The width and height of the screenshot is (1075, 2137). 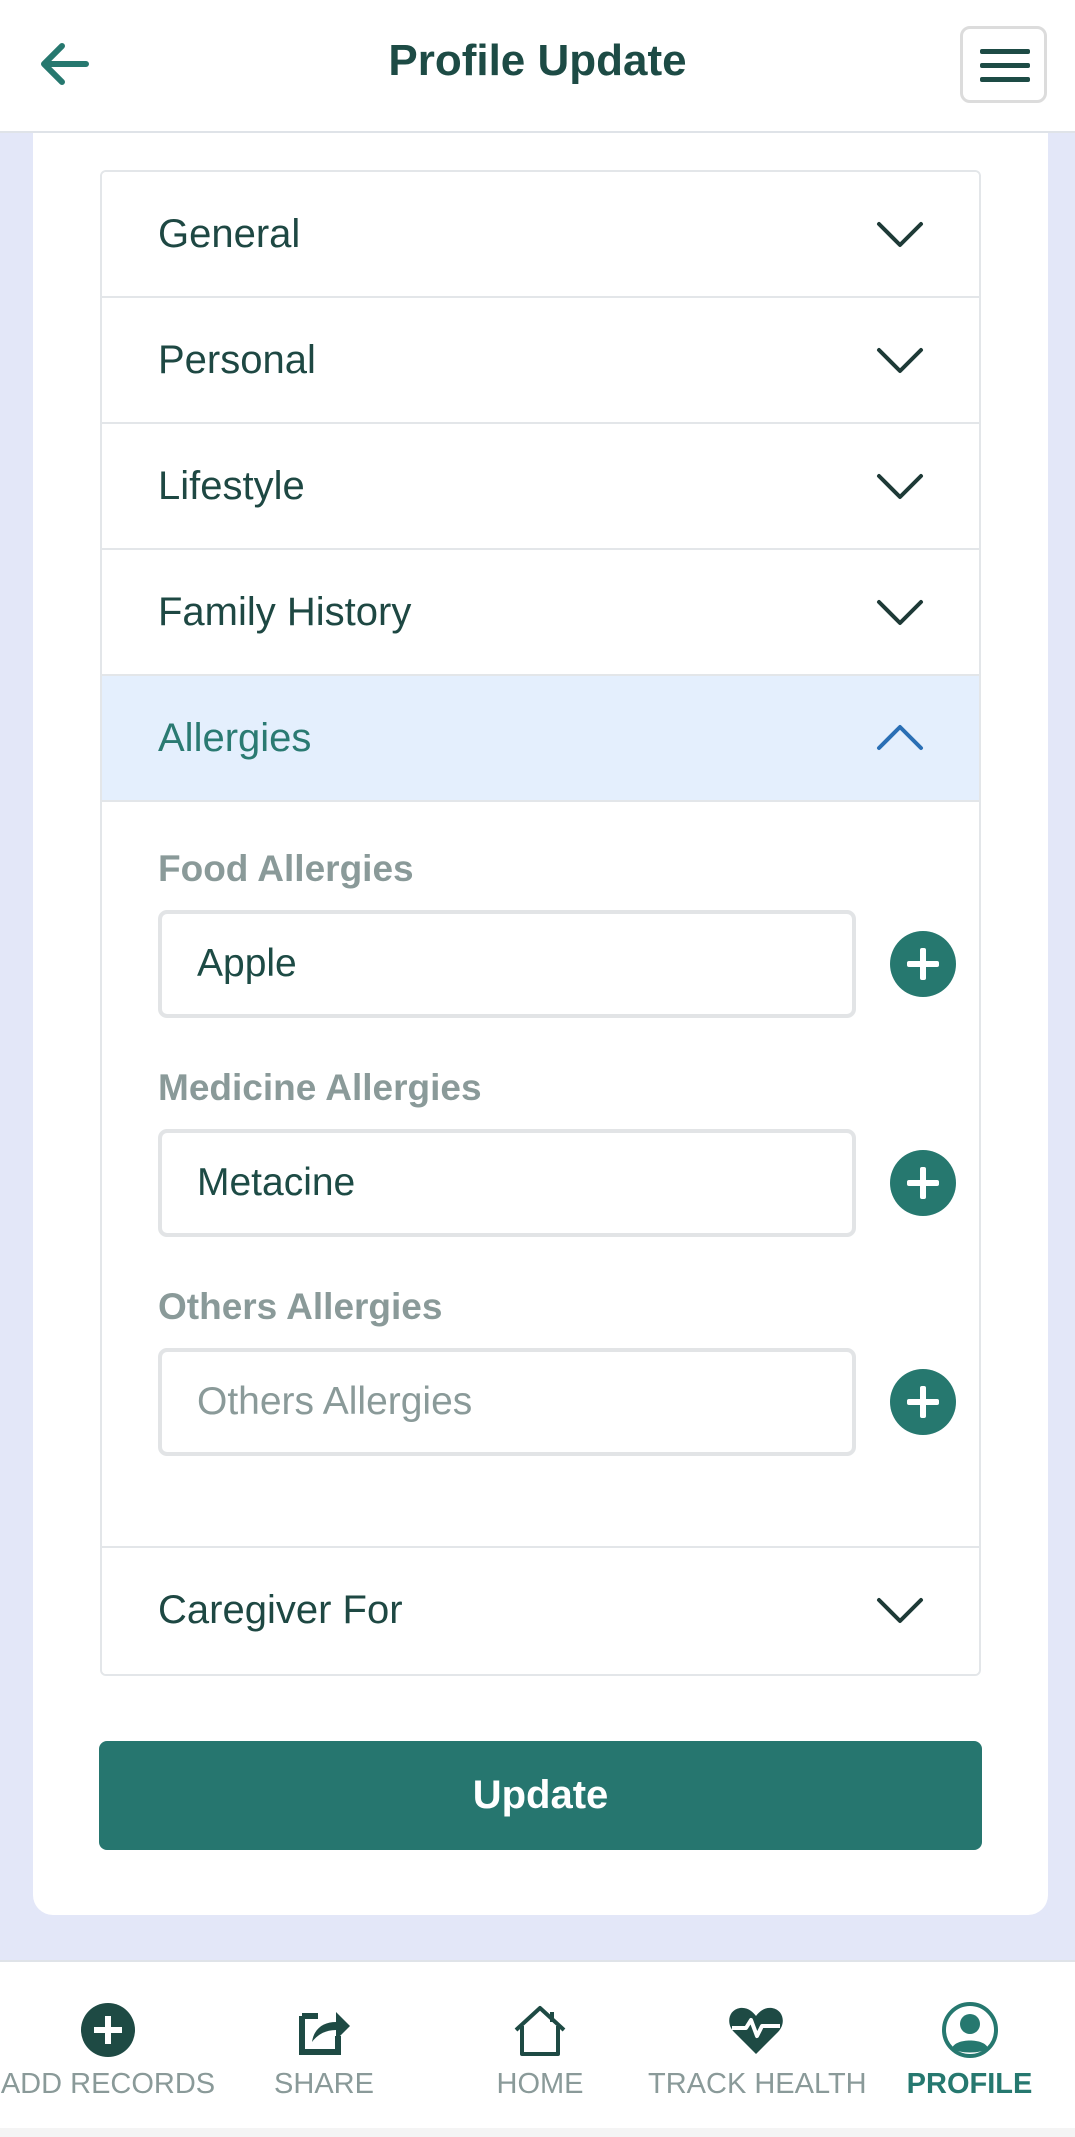 I want to click on section-personal-header: Personal, so click(x=540, y=361).